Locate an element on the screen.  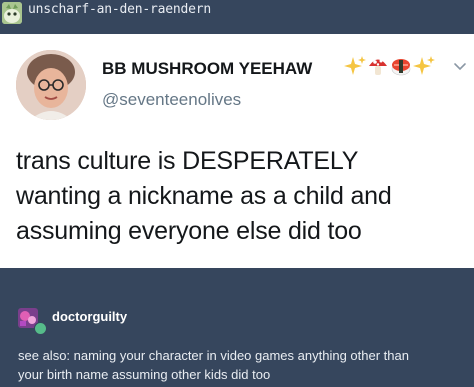
name-emoji-group is located at coordinates (389, 68).